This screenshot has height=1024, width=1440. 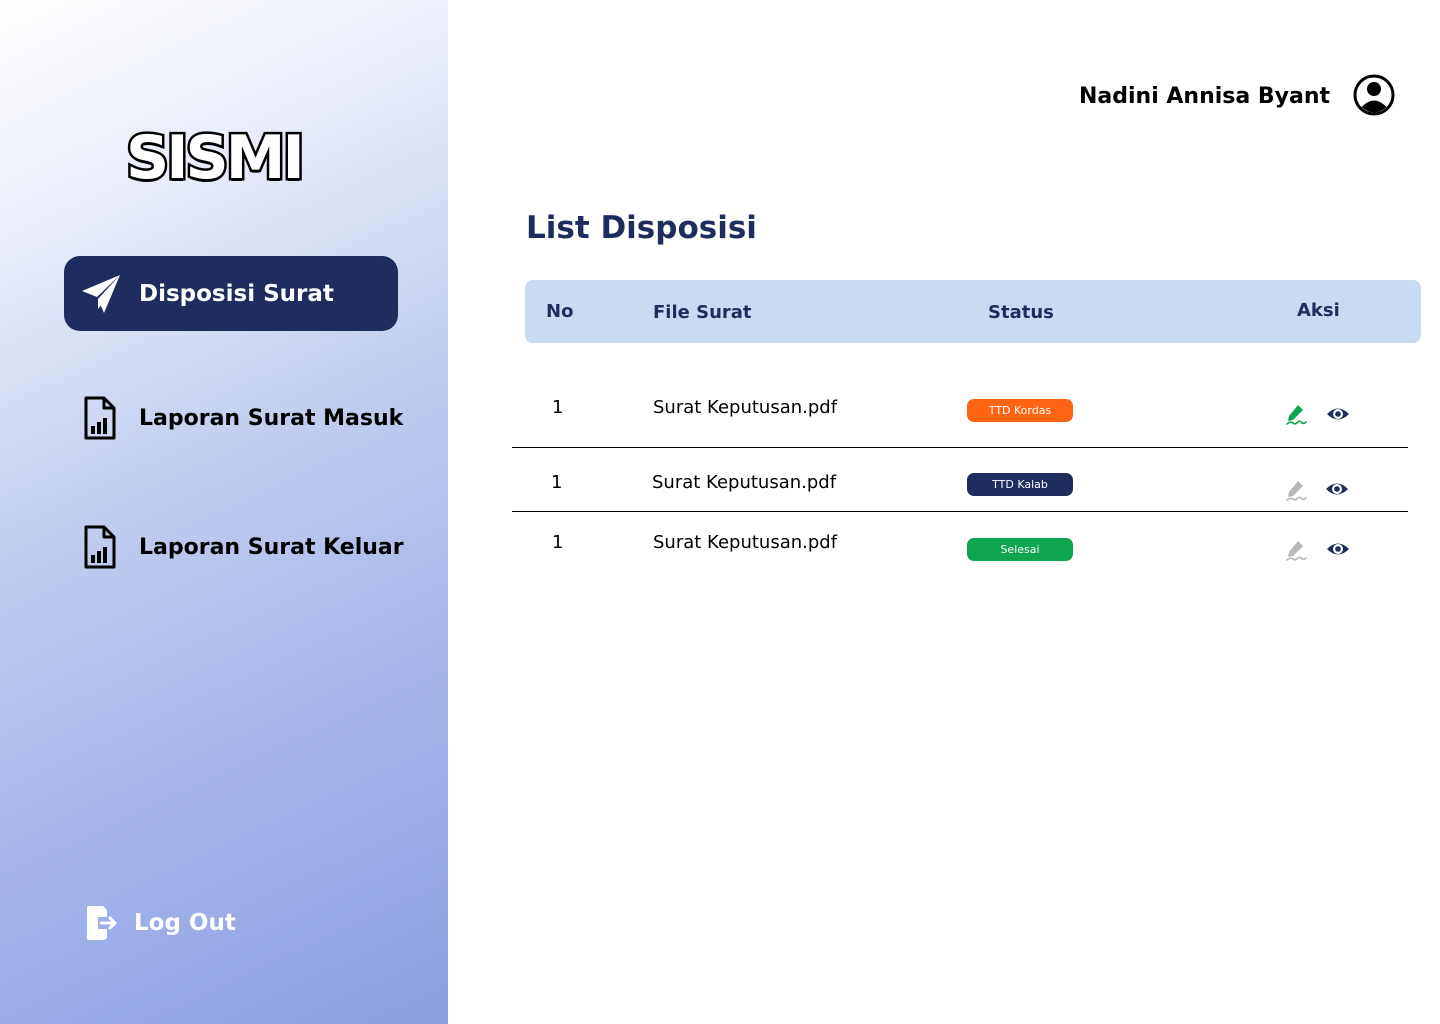 What do you see at coordinates (1020, 410) in the screenshot?
I see `status-badge: TTD Kordas` at bounding box center [1020, 410].